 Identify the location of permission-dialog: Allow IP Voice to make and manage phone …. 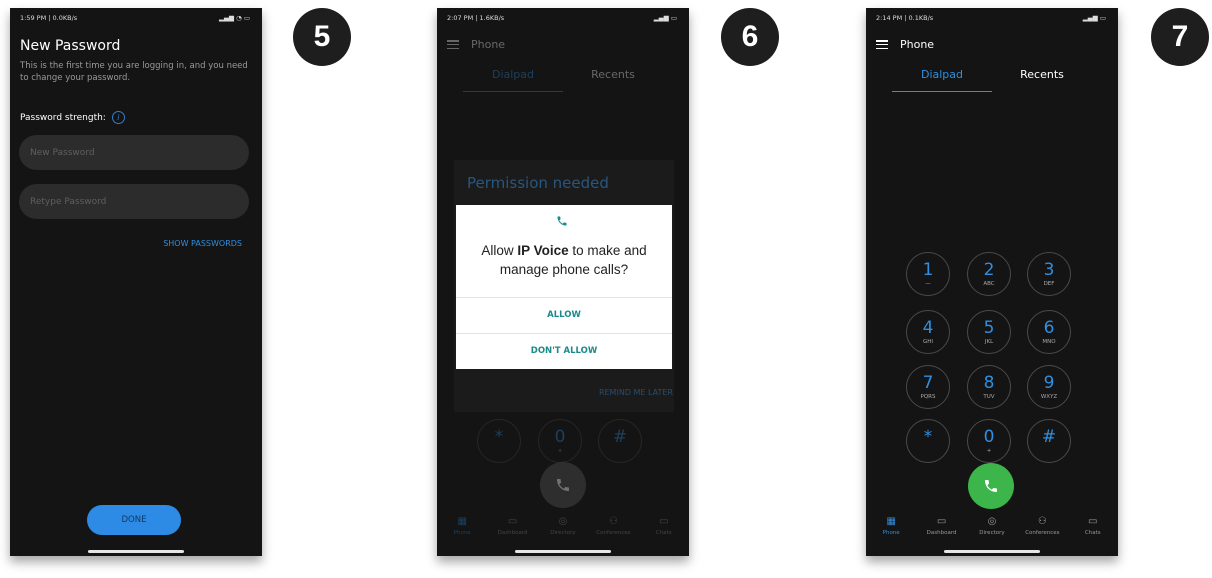
(564, 287).